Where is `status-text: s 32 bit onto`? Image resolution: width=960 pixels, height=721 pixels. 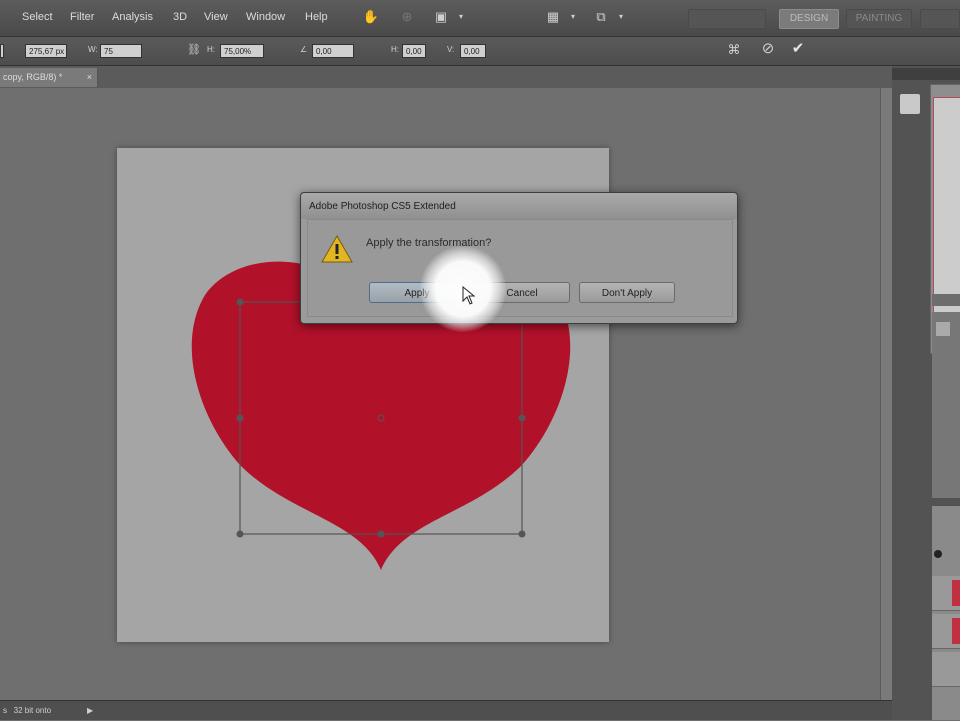
status-text: s 32 bit onto is located at coordinates (27, 710).